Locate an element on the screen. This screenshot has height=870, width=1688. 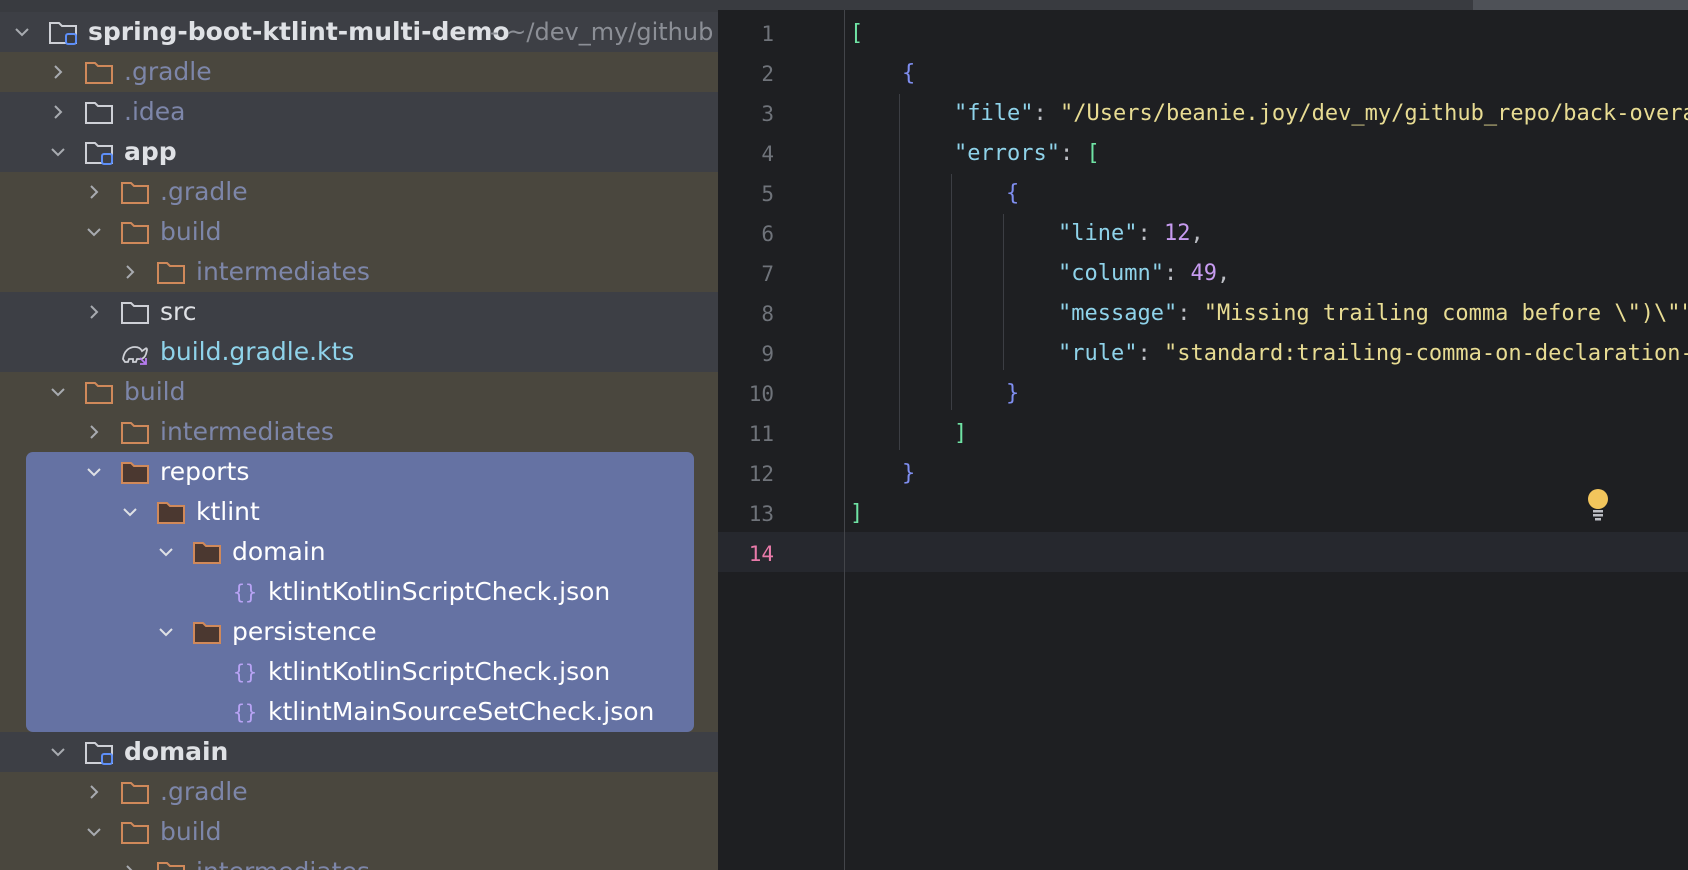
gradle-script-icon is located at coordinates (135, 352).